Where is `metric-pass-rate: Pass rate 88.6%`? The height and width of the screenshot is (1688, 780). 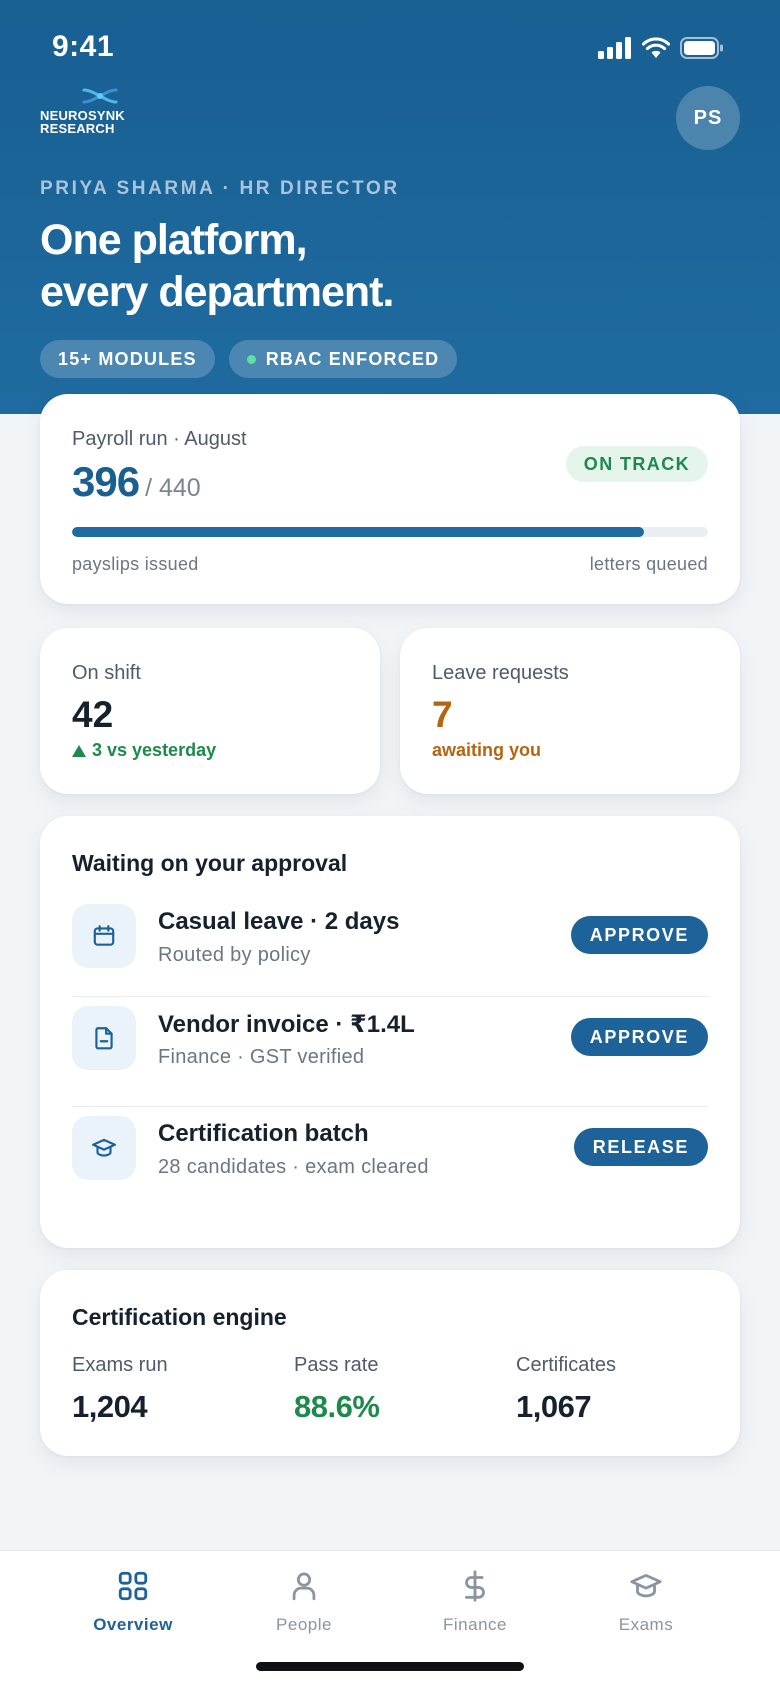 metric-pass-rate: Pass rate 88.6% is located at coordinates (337, 1389).